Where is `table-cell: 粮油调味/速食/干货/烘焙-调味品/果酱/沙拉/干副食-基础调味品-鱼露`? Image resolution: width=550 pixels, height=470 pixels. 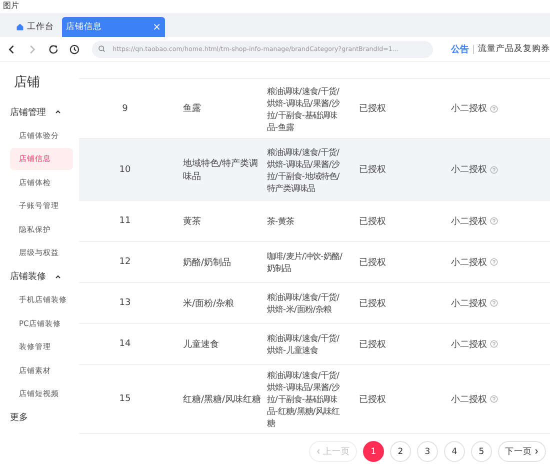 table-cell: 粮油调味/速食/干货/烘焙-调味品/果酱/沙拉/干副食-基础调味品-鱼露 is located at coordinates (303, 109).